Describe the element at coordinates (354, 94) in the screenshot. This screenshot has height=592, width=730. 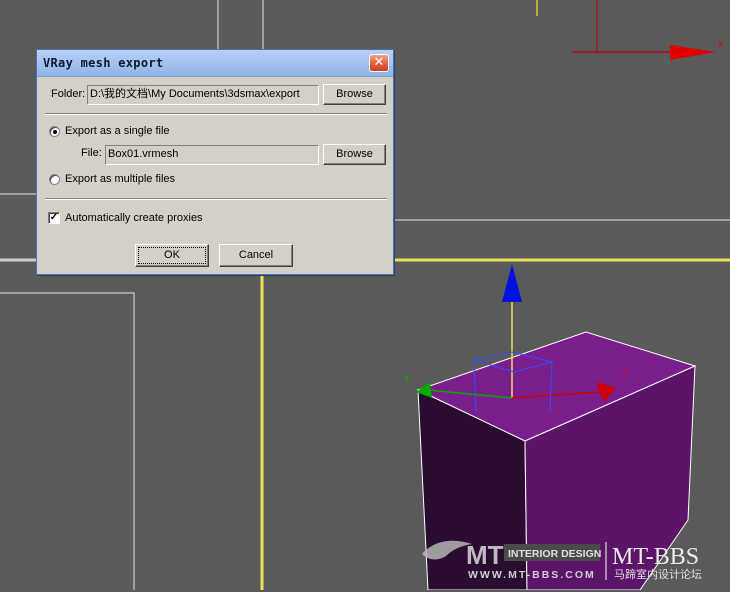
I see `folder-browse-button: Browse` at that location.